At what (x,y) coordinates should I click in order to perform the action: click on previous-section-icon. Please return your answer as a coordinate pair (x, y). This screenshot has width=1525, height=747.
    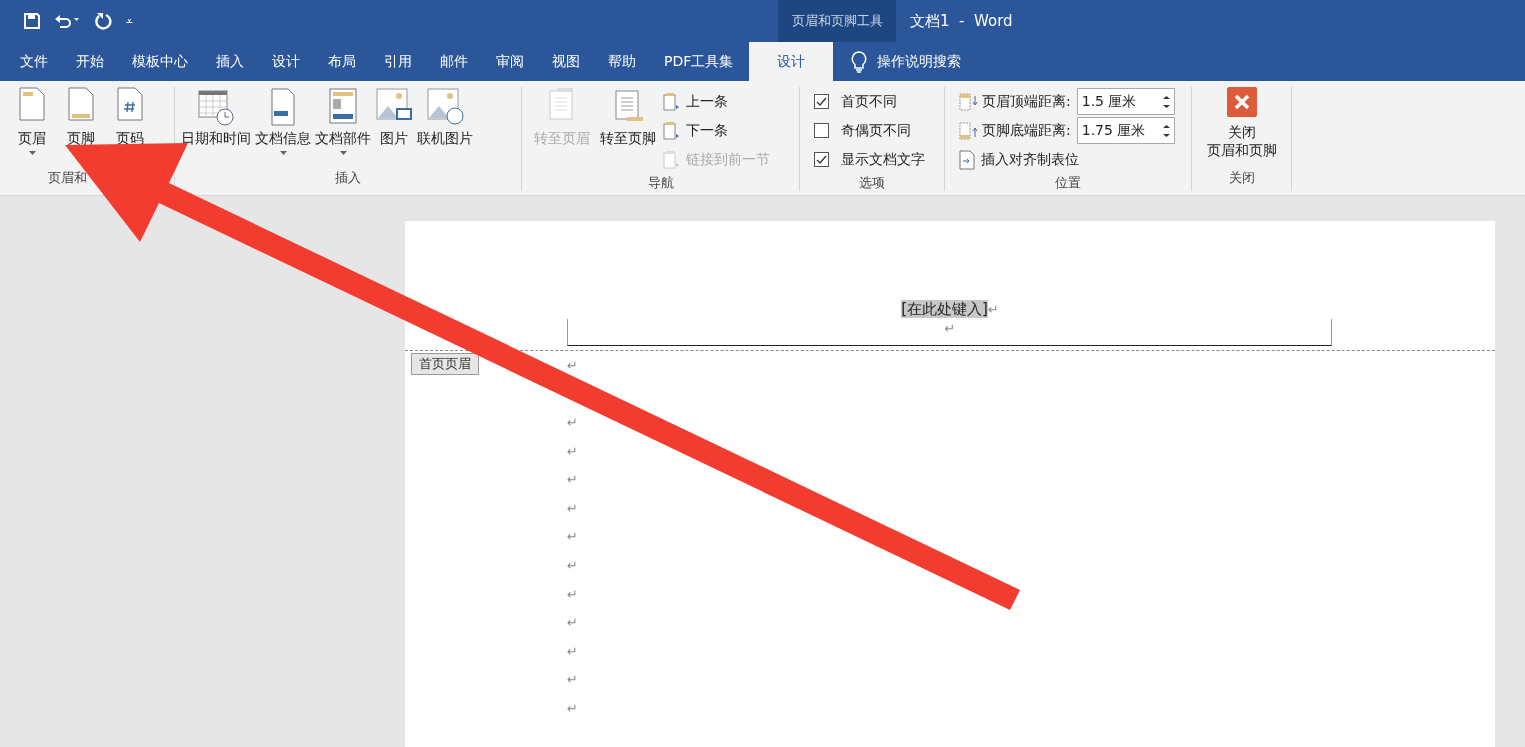
    Looking at the image, I should click on (671, 101).